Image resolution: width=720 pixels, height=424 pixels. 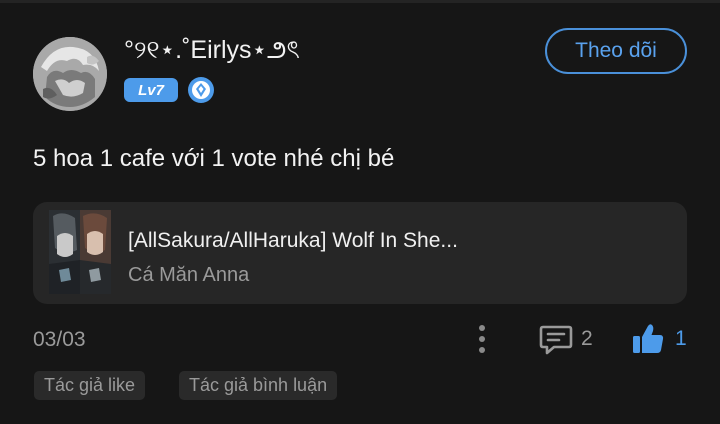 I want to click on avatar-image, so click(x=70, y=74).